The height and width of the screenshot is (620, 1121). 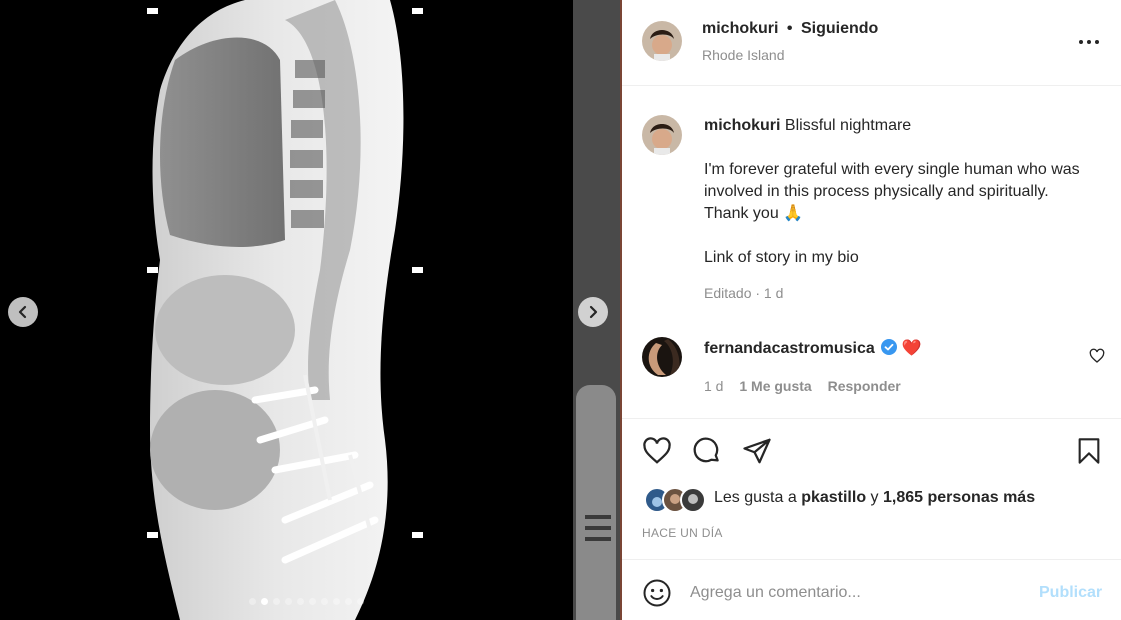 I want to click on carousel-prev-button, so click(x=23, y=312).